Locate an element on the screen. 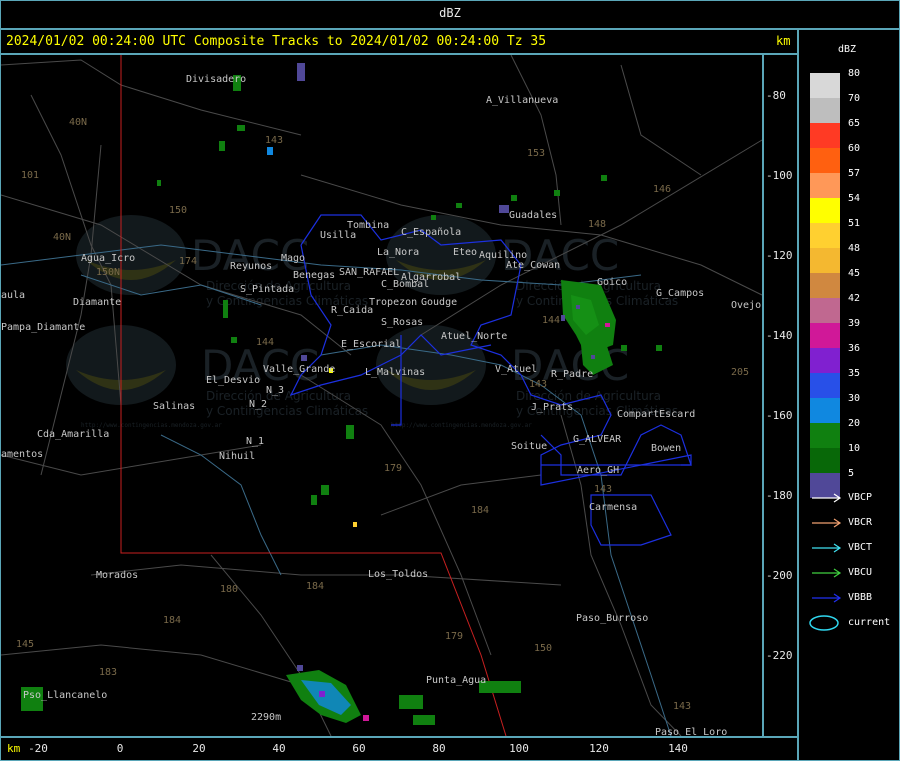 The height and width of the screenshot is (761, 900). place-label: Usilla is located at coordinates (338, 235).